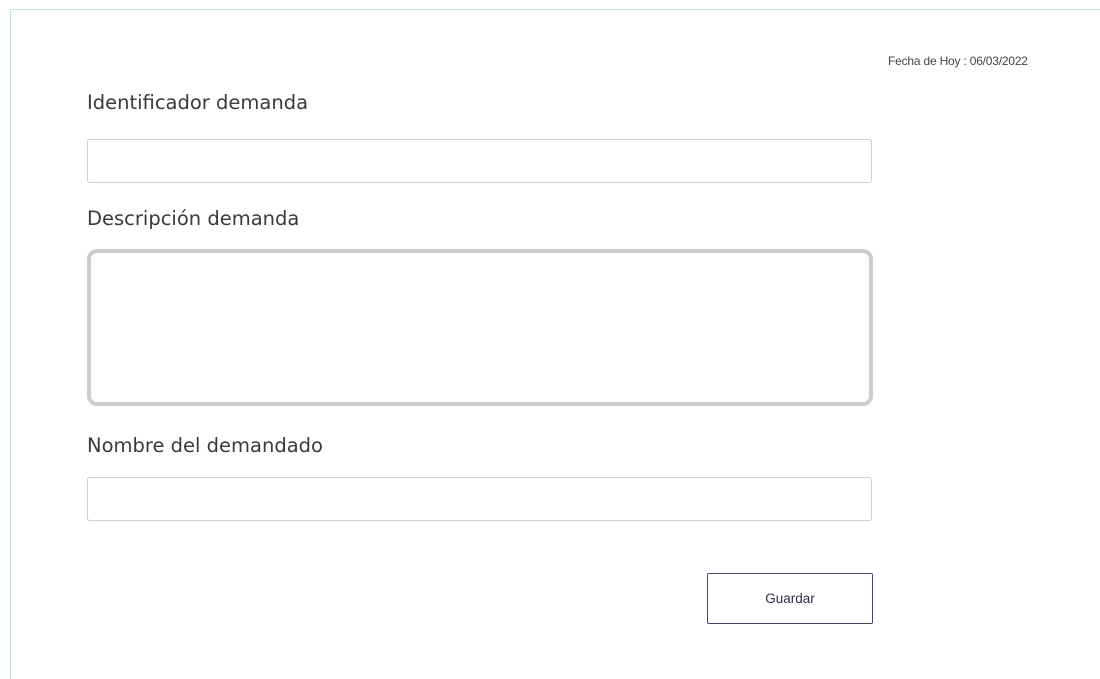 The width and height of the screenshot is (1100, 679). What do you see at coordinates (205, 445) in the screenshot?
I see `nombre-demandado-label: Nombre del demandado` at bounding box center [205, 445].